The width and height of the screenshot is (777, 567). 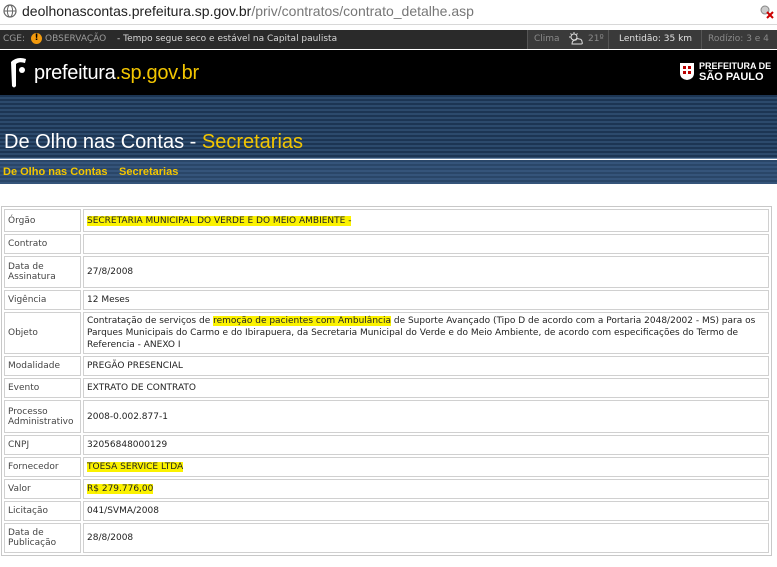 What do you see at coordinates (426, 511) in the screenshot?
I see `licitacao-value: 041/SVMA/2008` at bounding box center [426, 511].